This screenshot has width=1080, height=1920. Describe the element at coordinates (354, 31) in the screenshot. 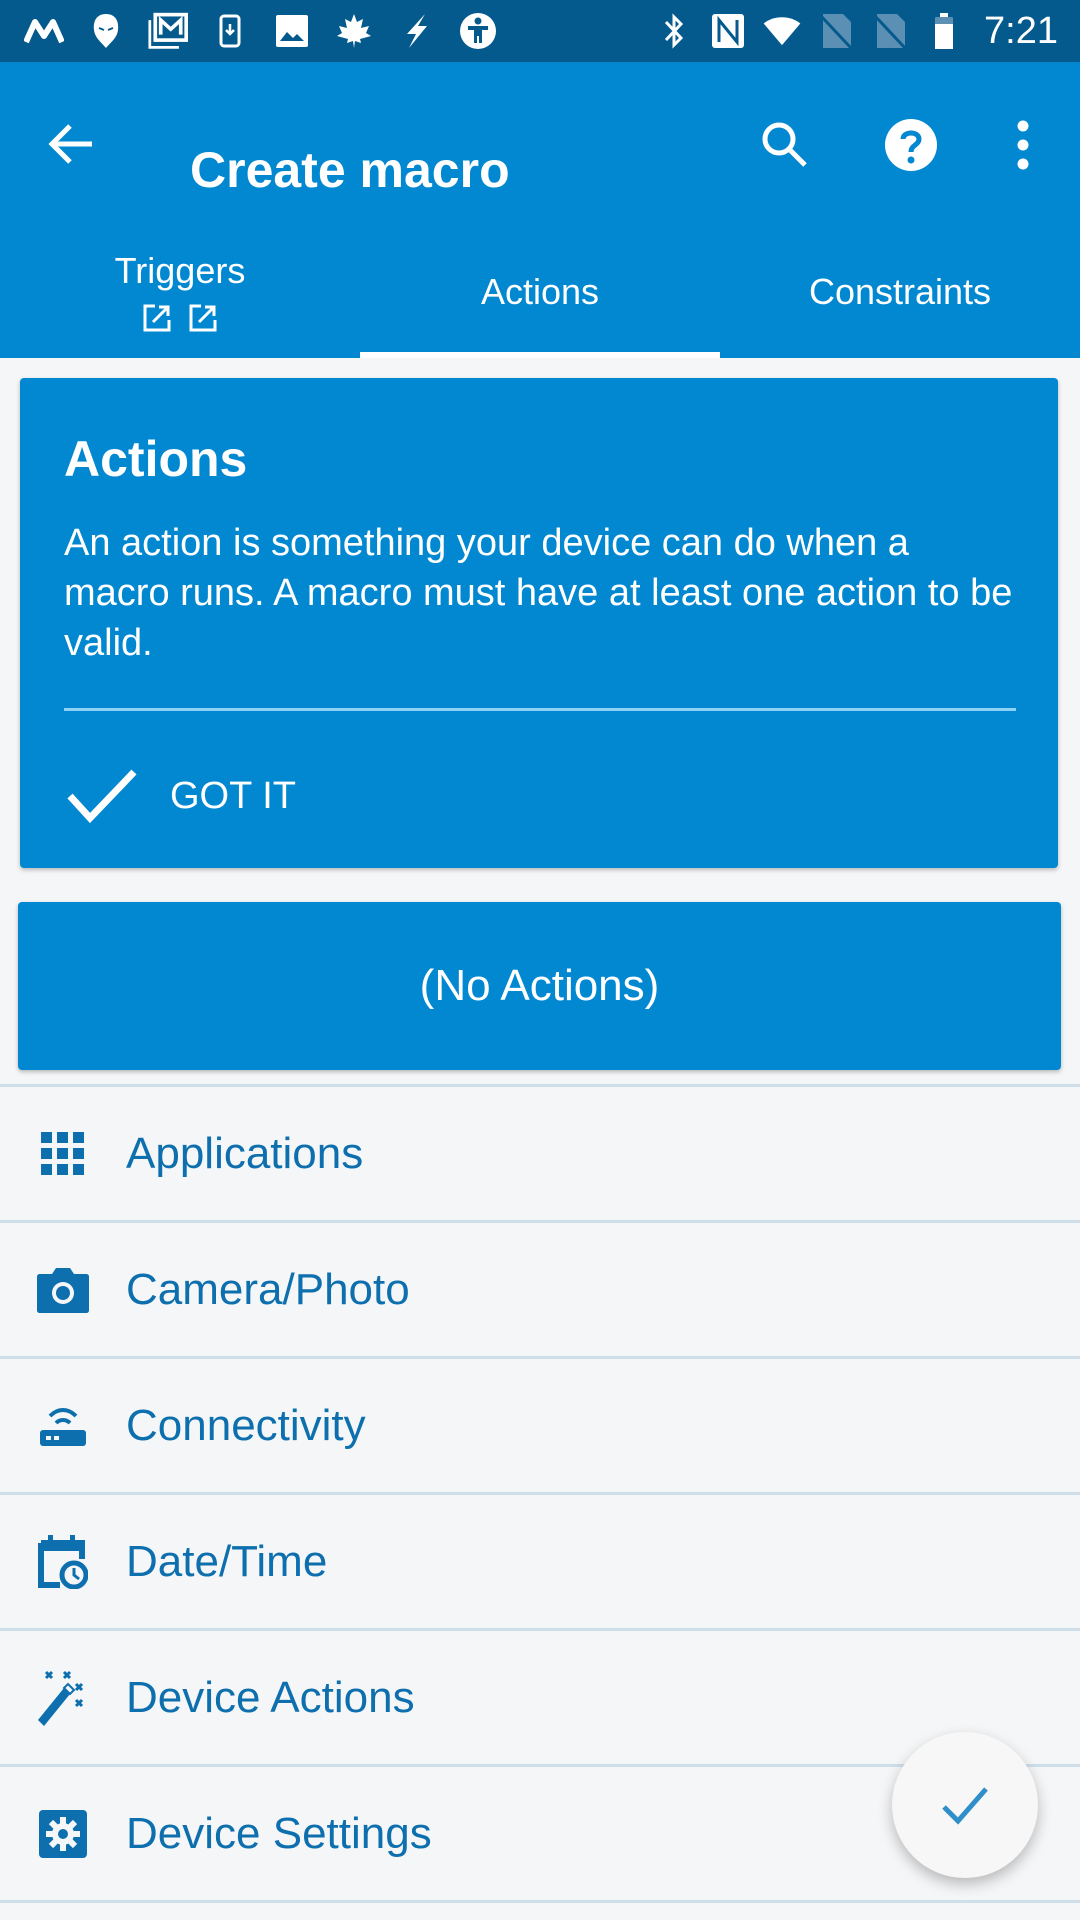

I see `maple-leaf-icon` at that location.